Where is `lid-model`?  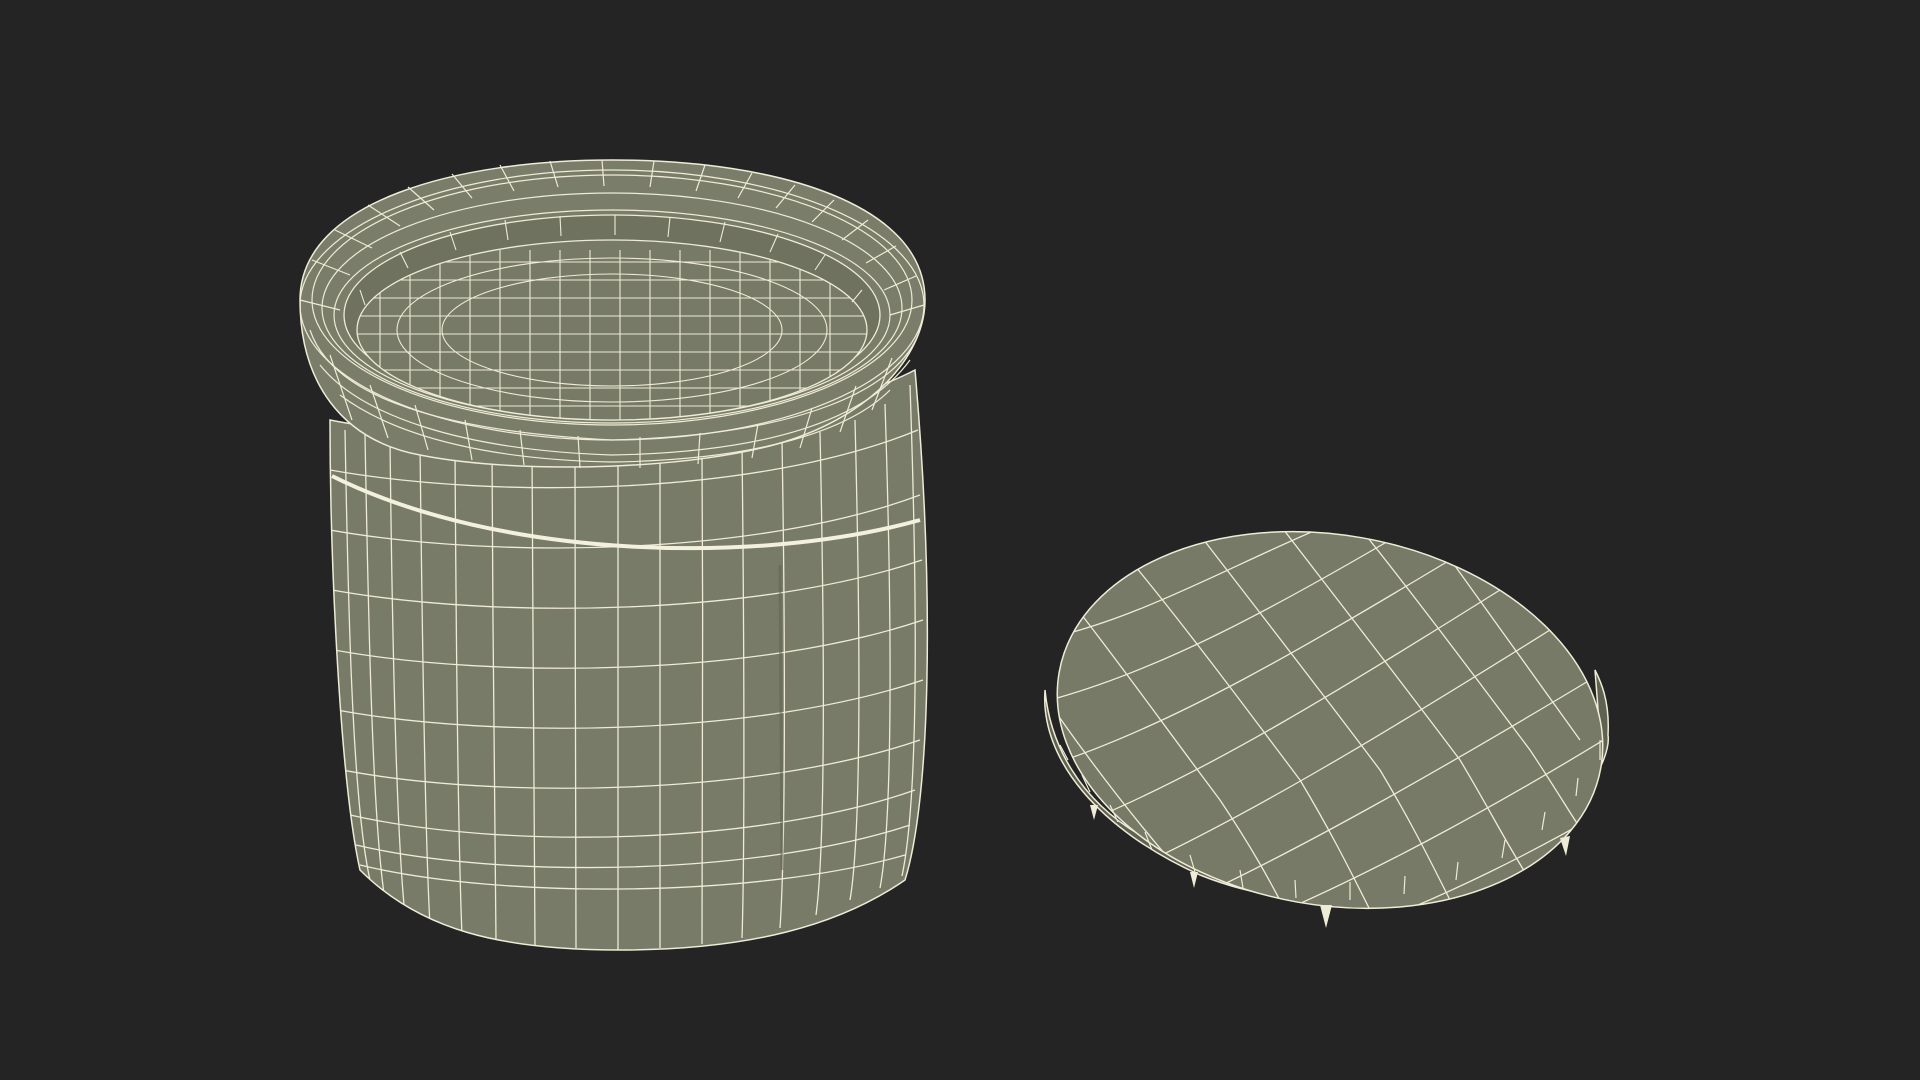 lid-model is located at coordinates (1330, 730).